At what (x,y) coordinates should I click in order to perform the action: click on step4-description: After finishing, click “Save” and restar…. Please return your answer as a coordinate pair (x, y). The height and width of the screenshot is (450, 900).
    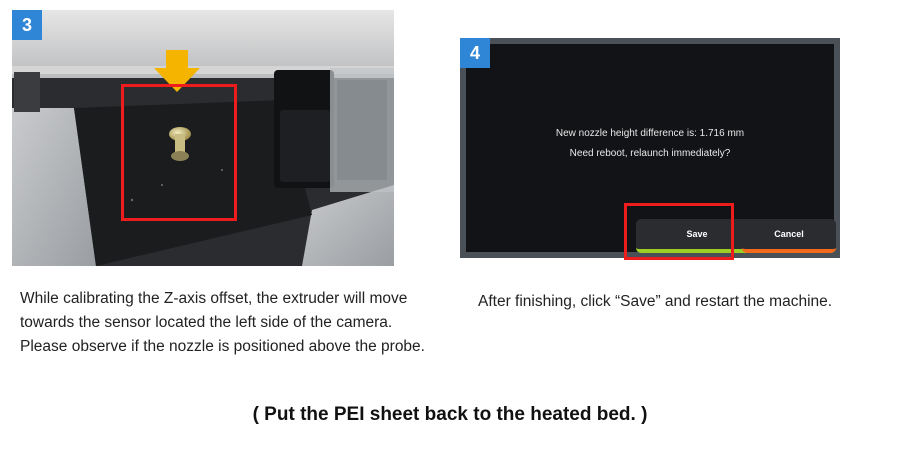
    Looking at the image, I should click on (655, 301).